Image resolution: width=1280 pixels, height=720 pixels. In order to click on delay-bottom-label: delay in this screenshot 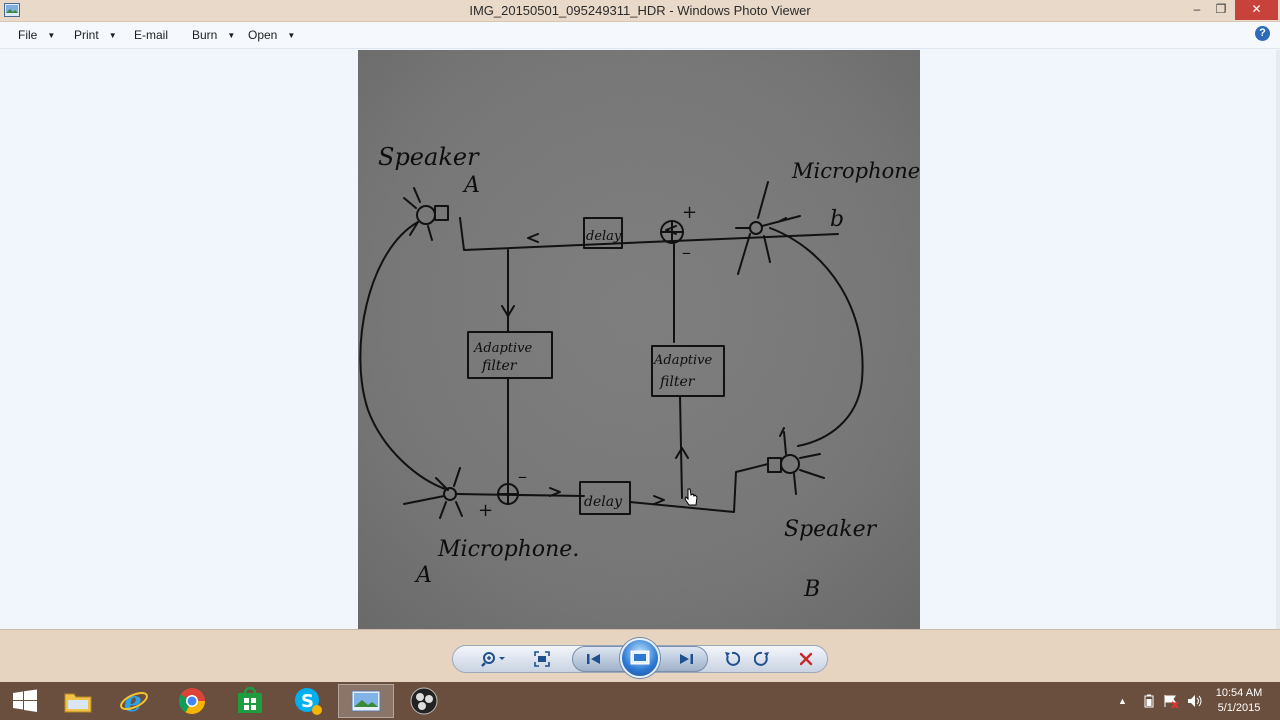, I will do `click(603, 502)`.